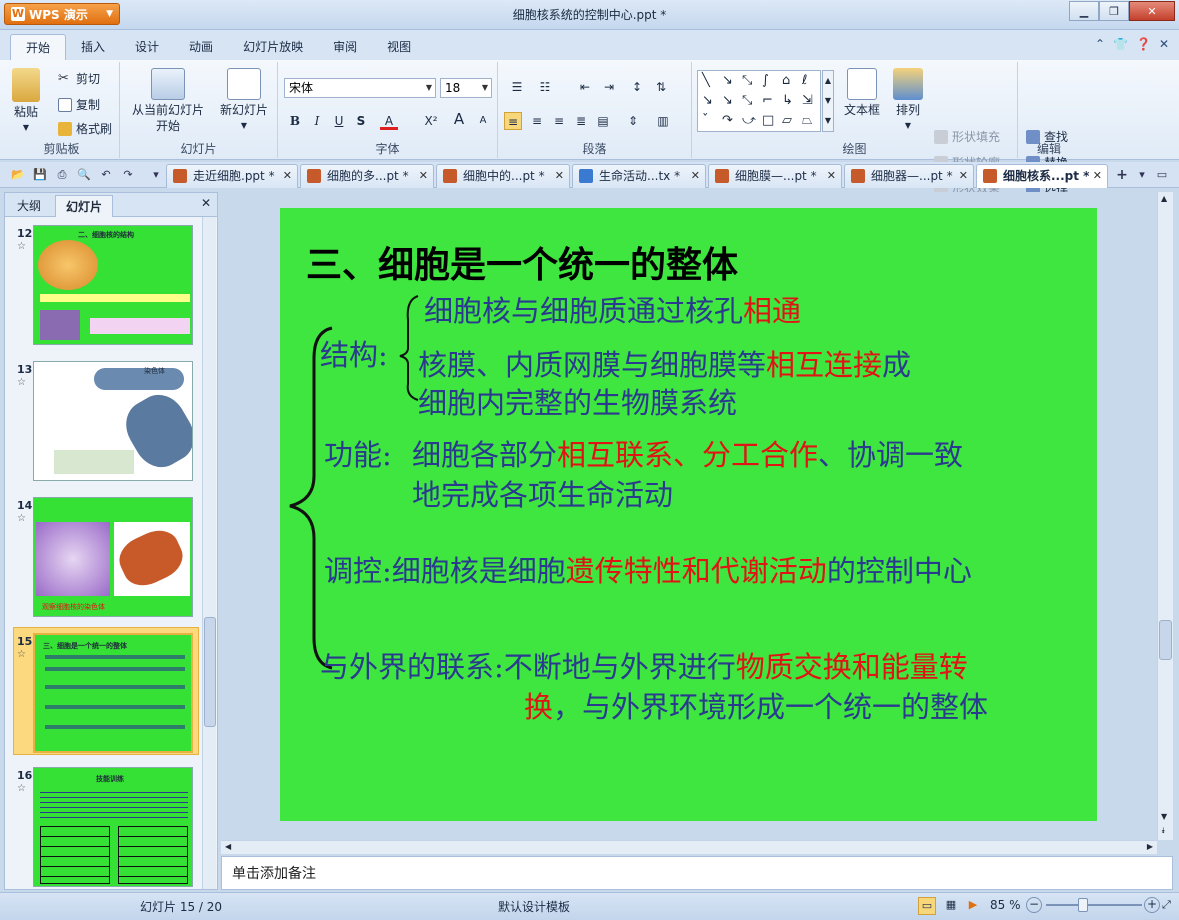 This screenshot has height=920, width=1179. Describe the element at coordinates (787, 100) in the screenshot. I see `elbow-arrow-shape-icon: ↳` at that location.